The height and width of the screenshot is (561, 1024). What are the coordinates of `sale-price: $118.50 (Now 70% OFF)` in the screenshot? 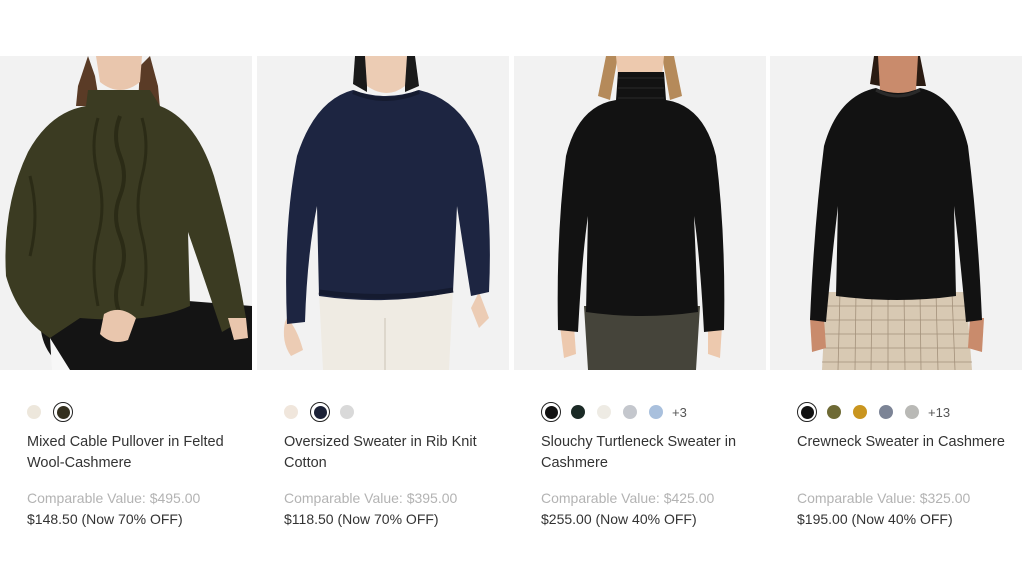 It's located at (361, 519).